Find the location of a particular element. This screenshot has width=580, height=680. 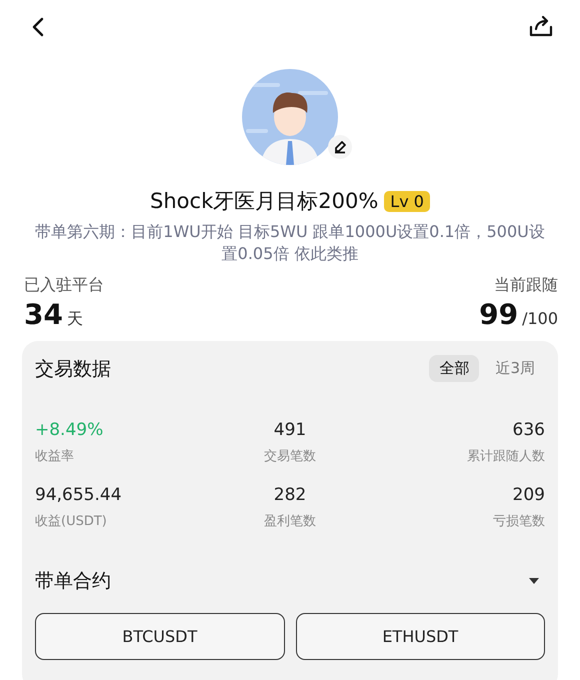

following-limit: /100 is located at coordinates (540, 318).